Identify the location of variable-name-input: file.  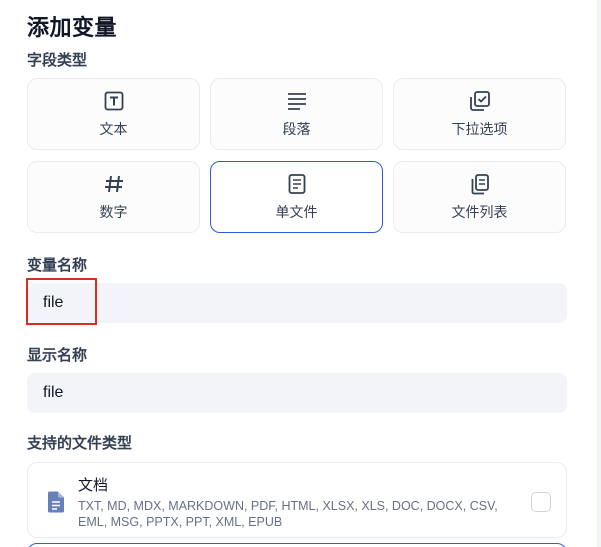
(297, 303).